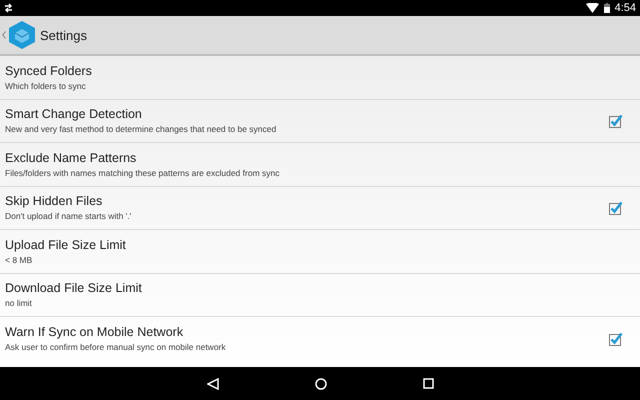 This screenshot has width=640, height=400. I want to click on screen-title: Settings, so click(63, 35).